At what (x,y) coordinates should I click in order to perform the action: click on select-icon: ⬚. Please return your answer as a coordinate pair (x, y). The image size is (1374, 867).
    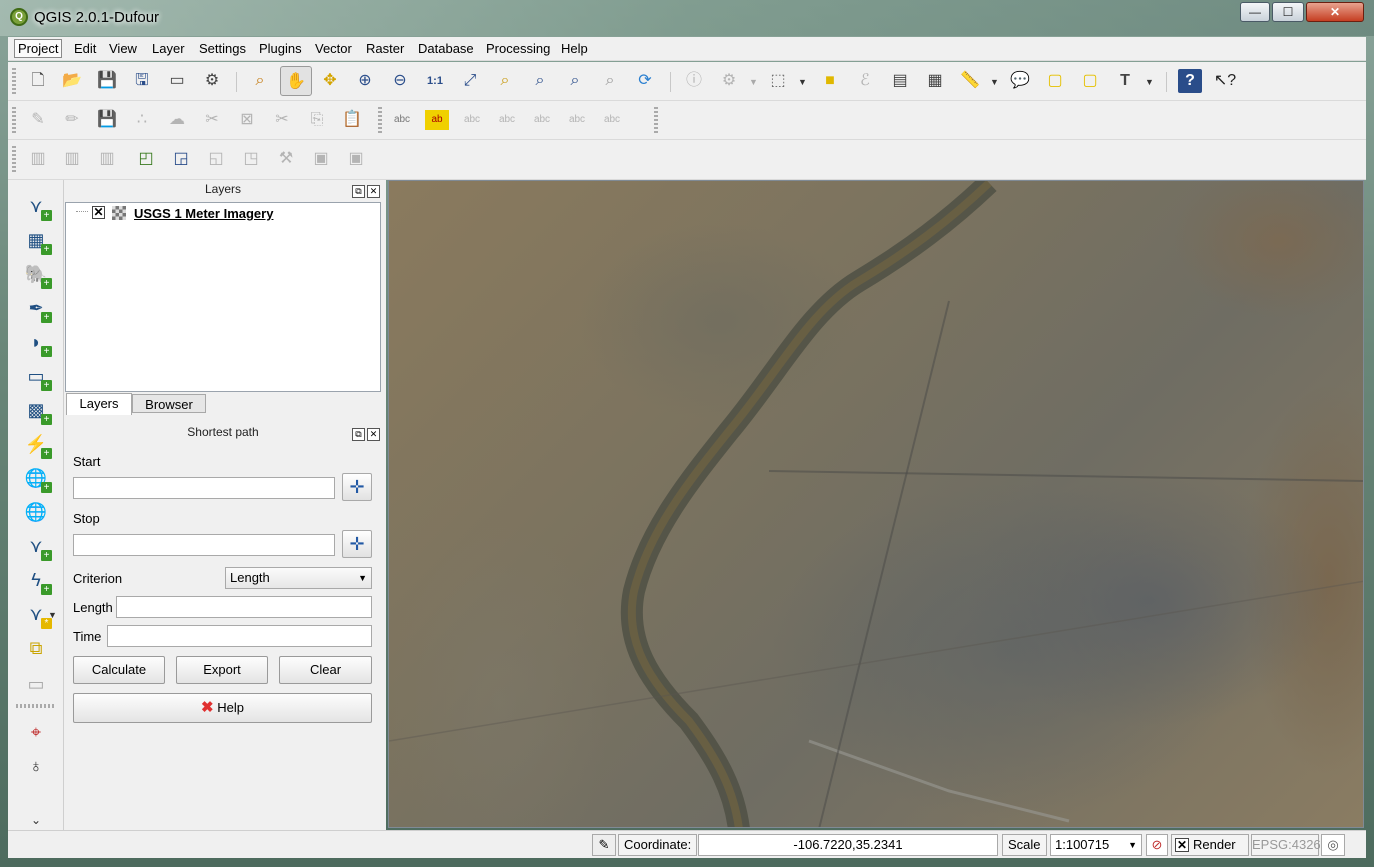
    Looking at the image, I should click on (778, 81).